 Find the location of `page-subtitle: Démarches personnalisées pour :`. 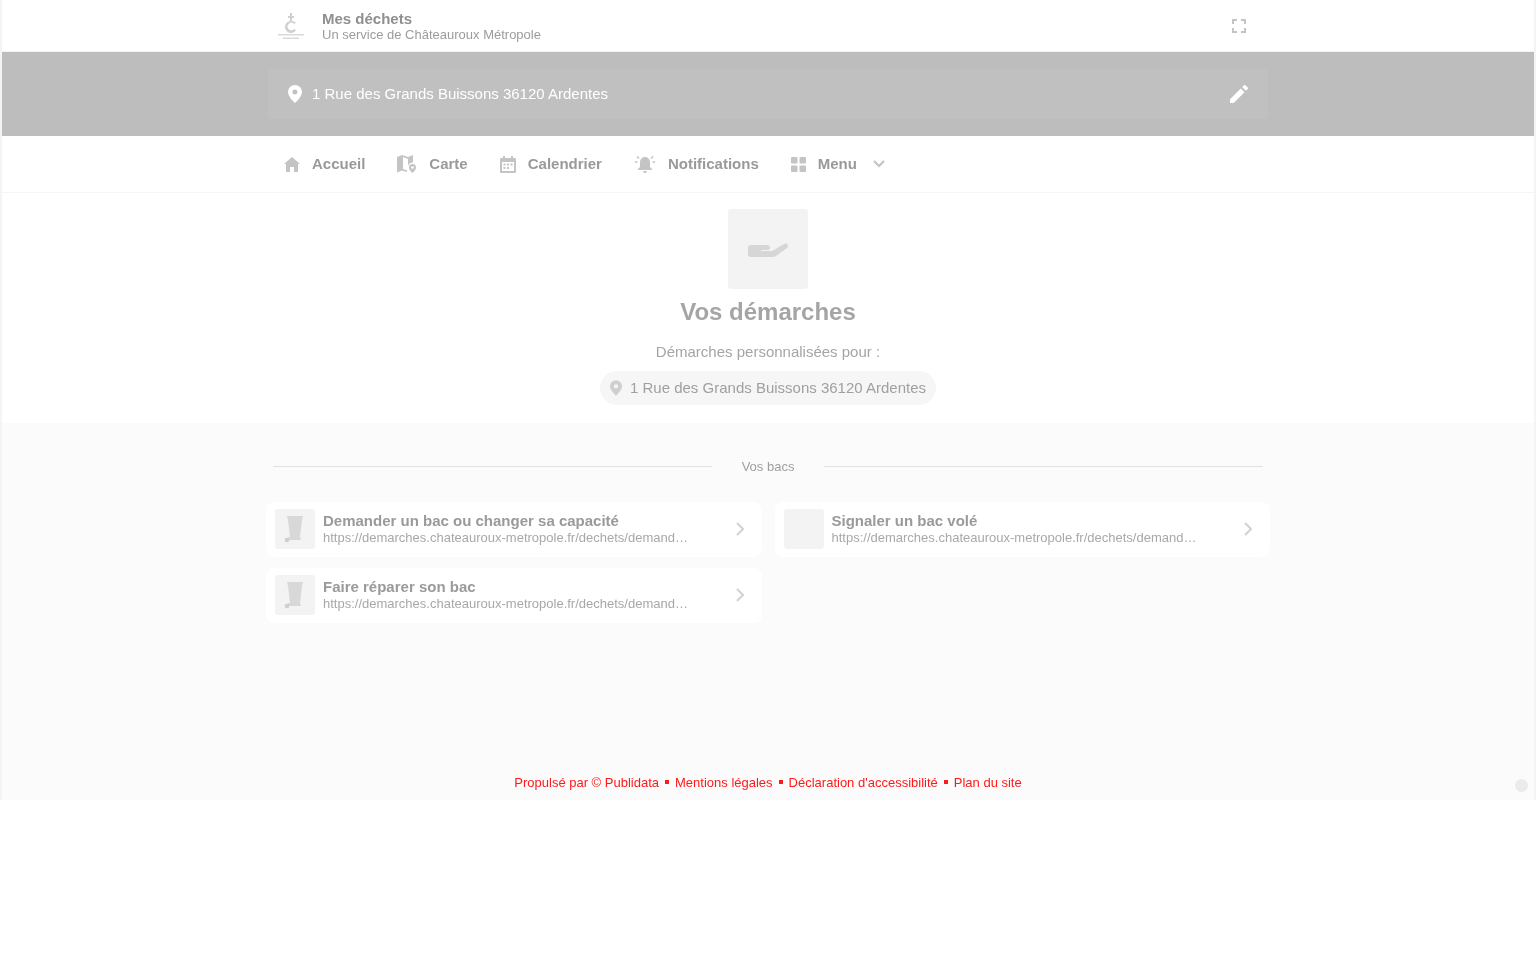

page-subtitle: Démarches personnalisées pour : is located at coordinates (768, 352).